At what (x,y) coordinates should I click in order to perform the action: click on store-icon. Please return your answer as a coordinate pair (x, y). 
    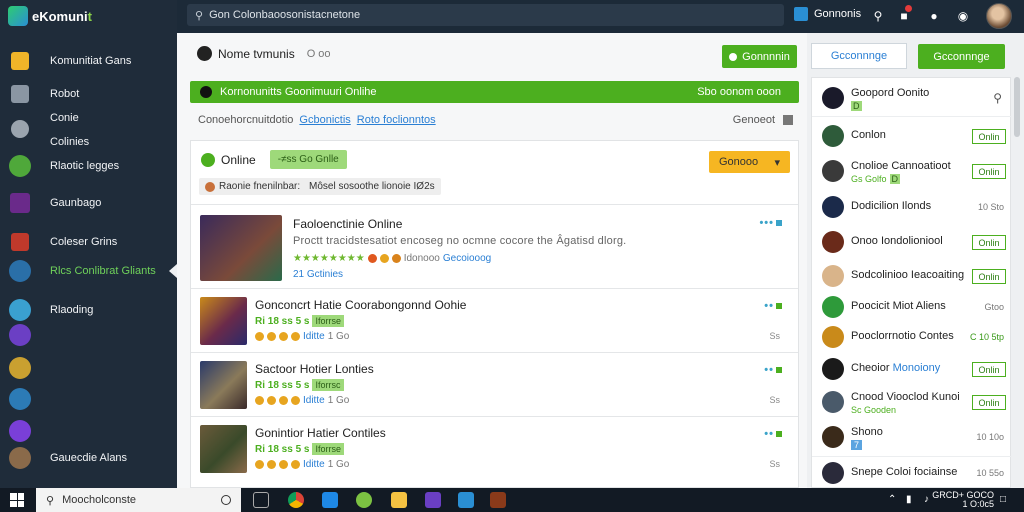
    Looking at the image, I should click on (466, 500).